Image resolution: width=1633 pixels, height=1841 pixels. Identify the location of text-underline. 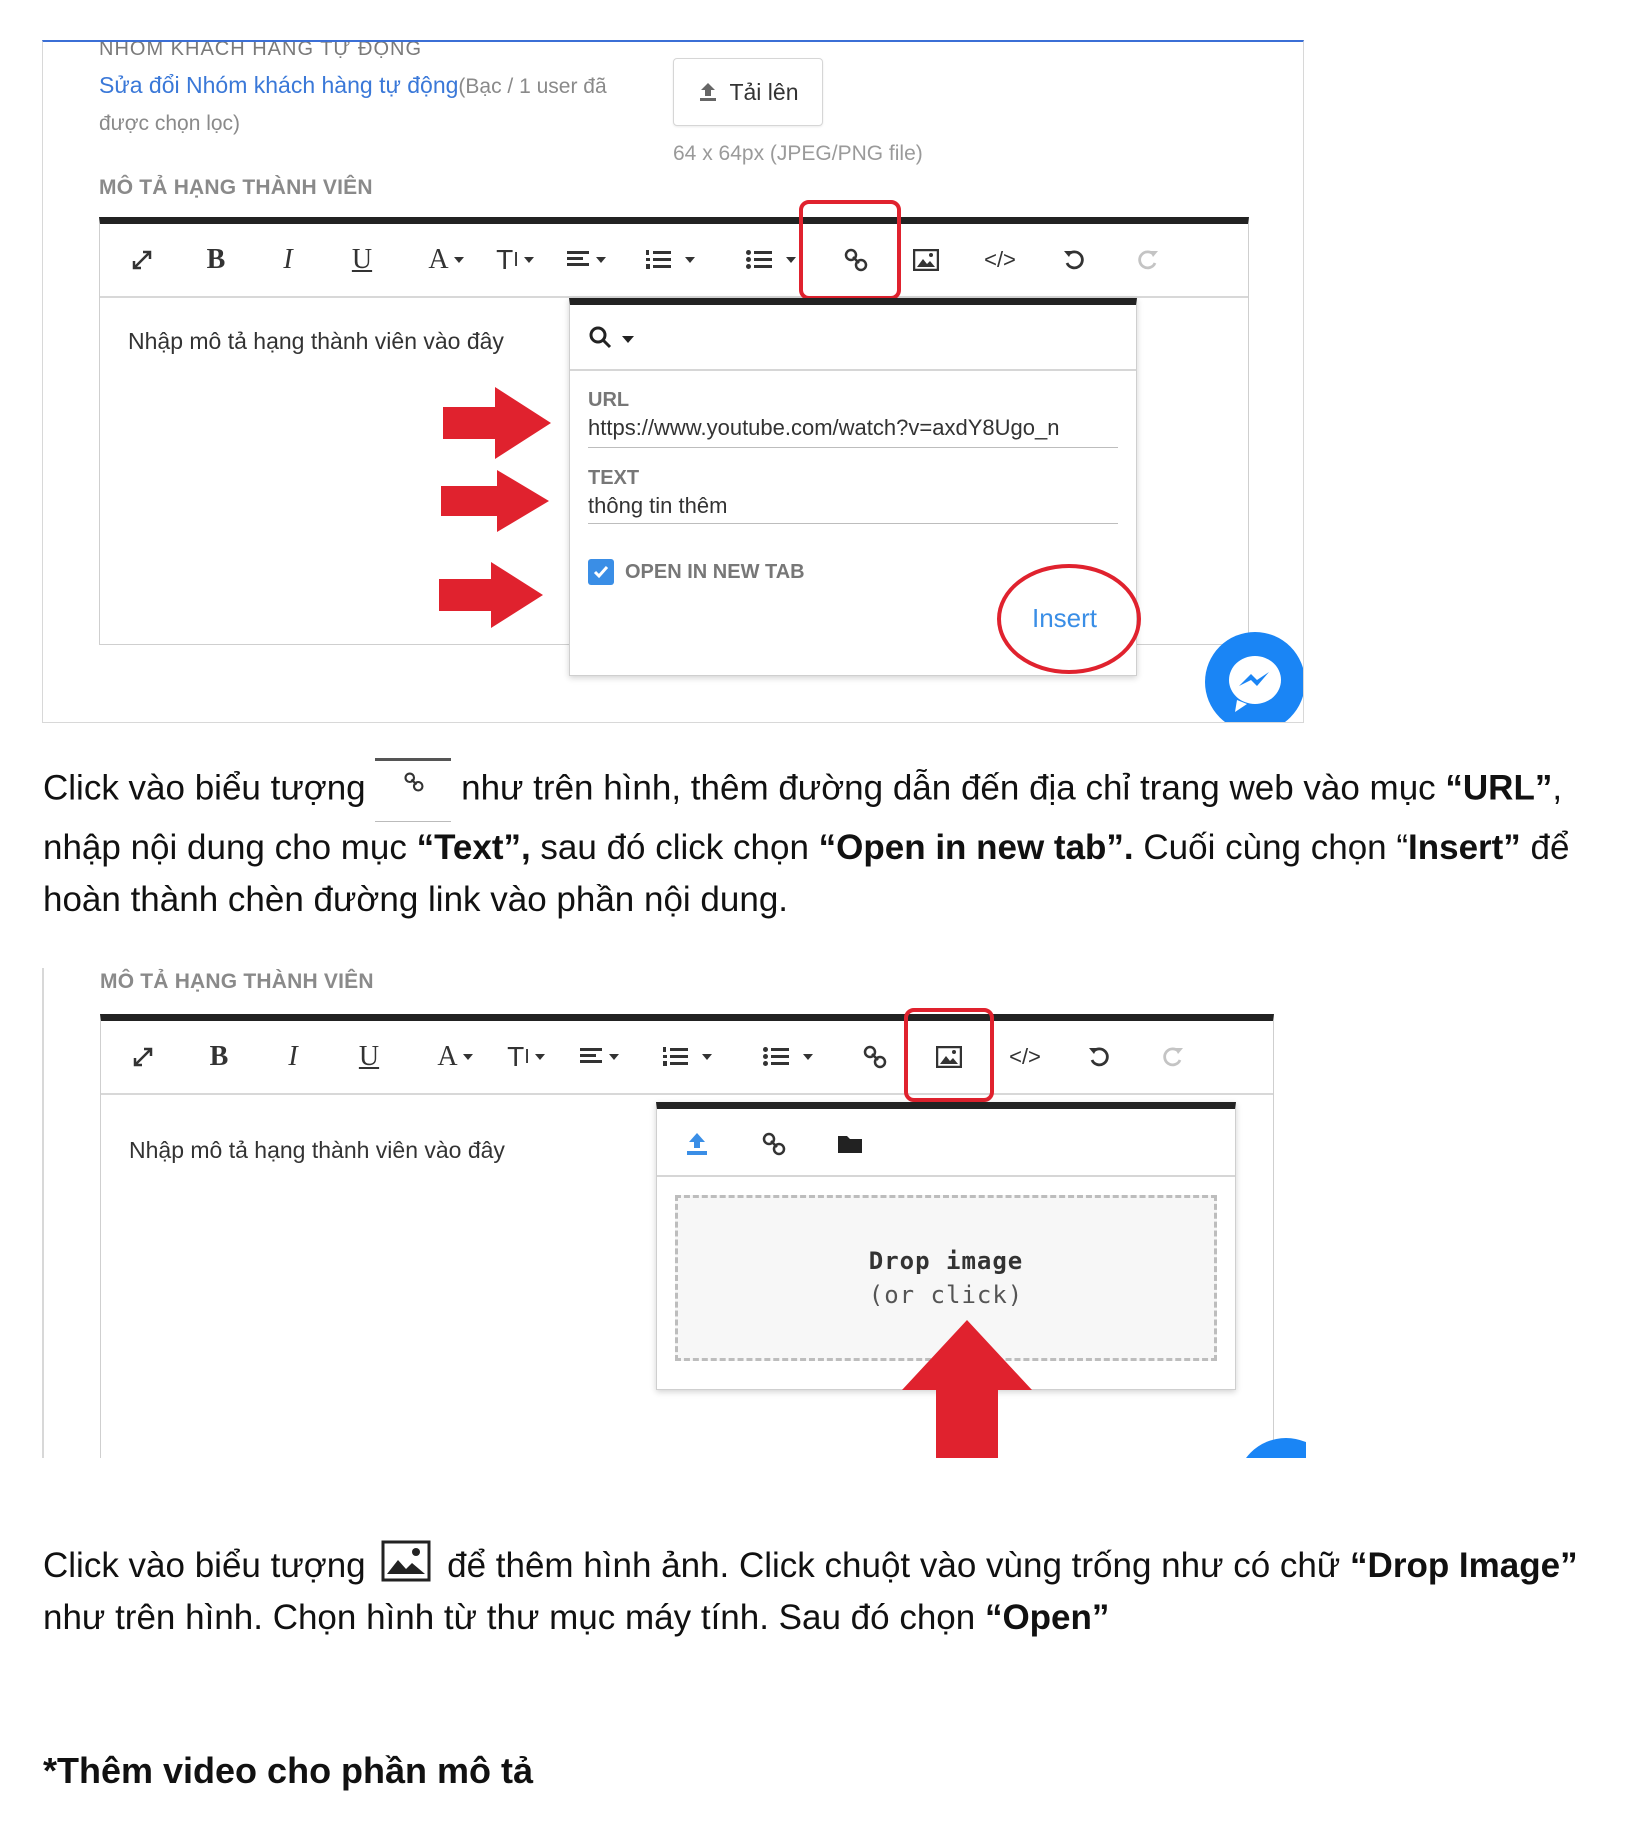
(853, 523).